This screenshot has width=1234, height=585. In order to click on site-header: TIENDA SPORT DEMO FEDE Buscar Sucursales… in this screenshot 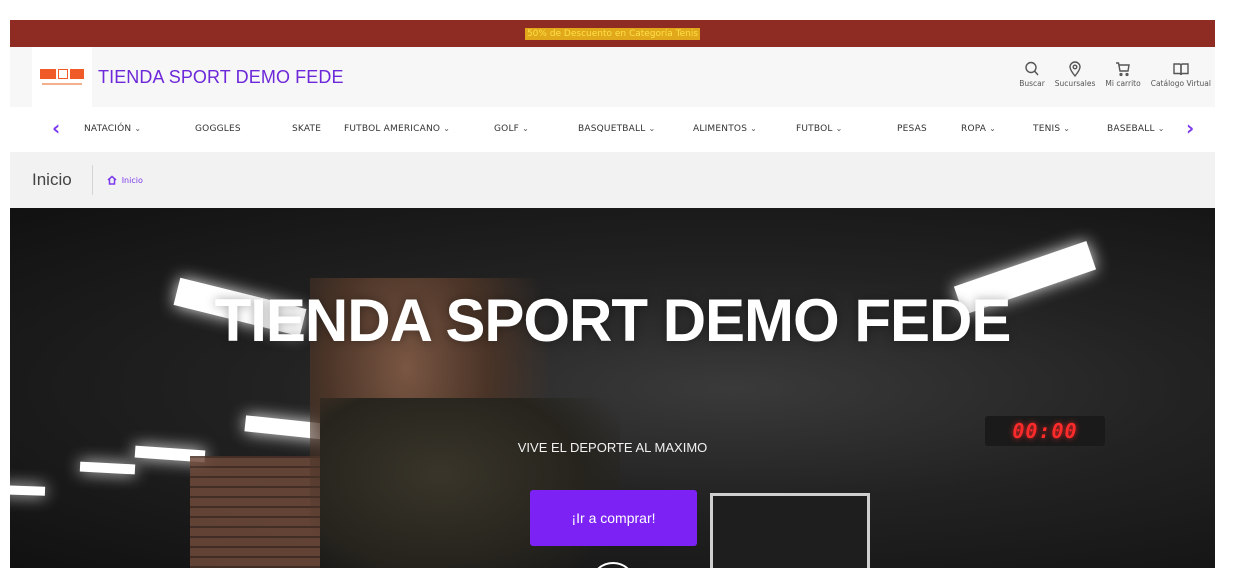, I will do `click(612, 77)`.